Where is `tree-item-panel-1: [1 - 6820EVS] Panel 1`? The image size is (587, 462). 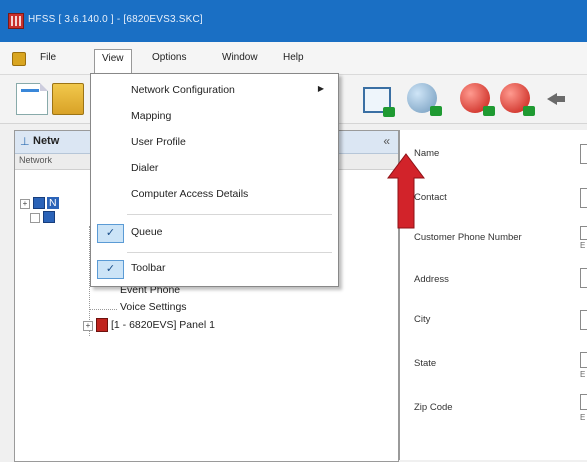 tree-item-panel-1: [1 - 6820EVS] Panel 1 is located at coordinates (163, 325).